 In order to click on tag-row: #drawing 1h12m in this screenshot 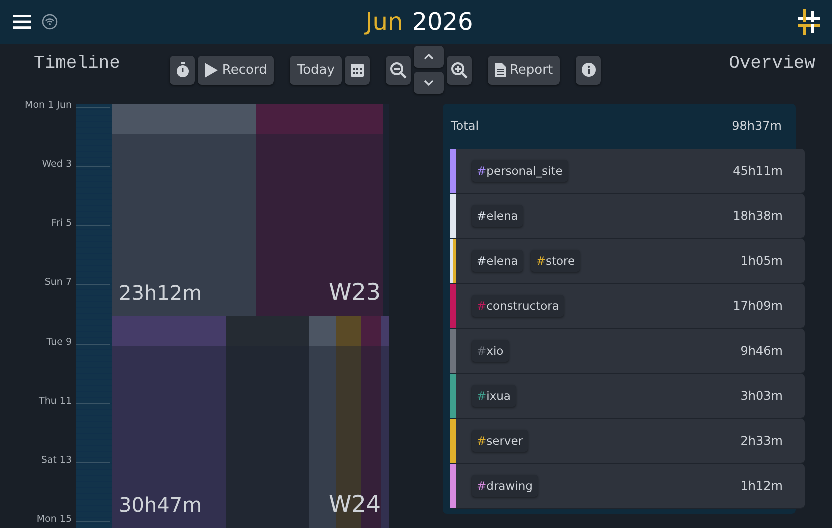, I will do `click(627, 486)`.